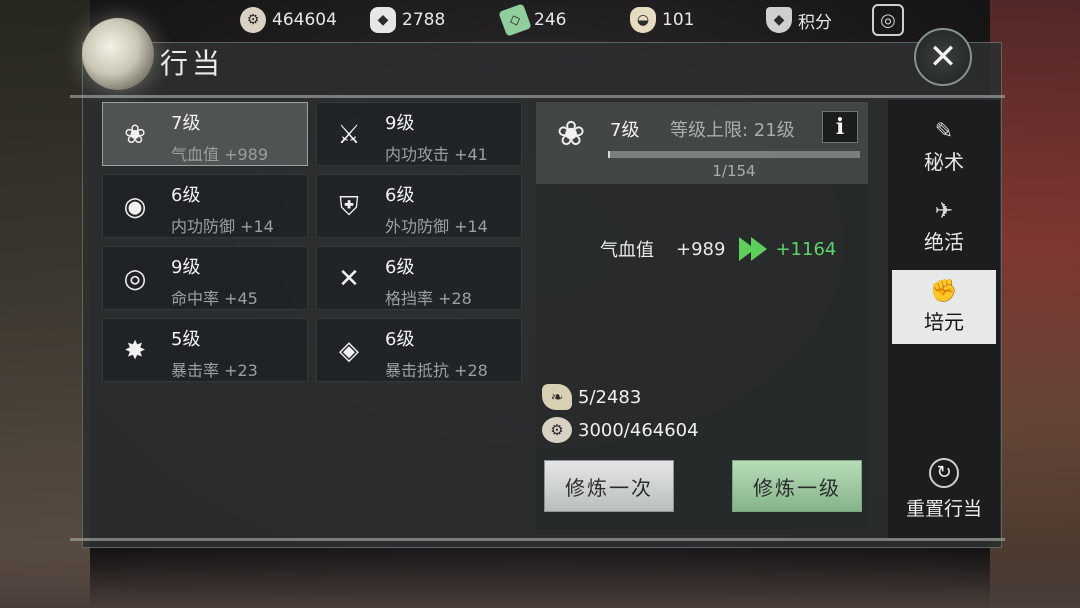  I want to click on detail-header: ❀ 7级 等级上限: 21级 i 1/154, so click(702, 143).